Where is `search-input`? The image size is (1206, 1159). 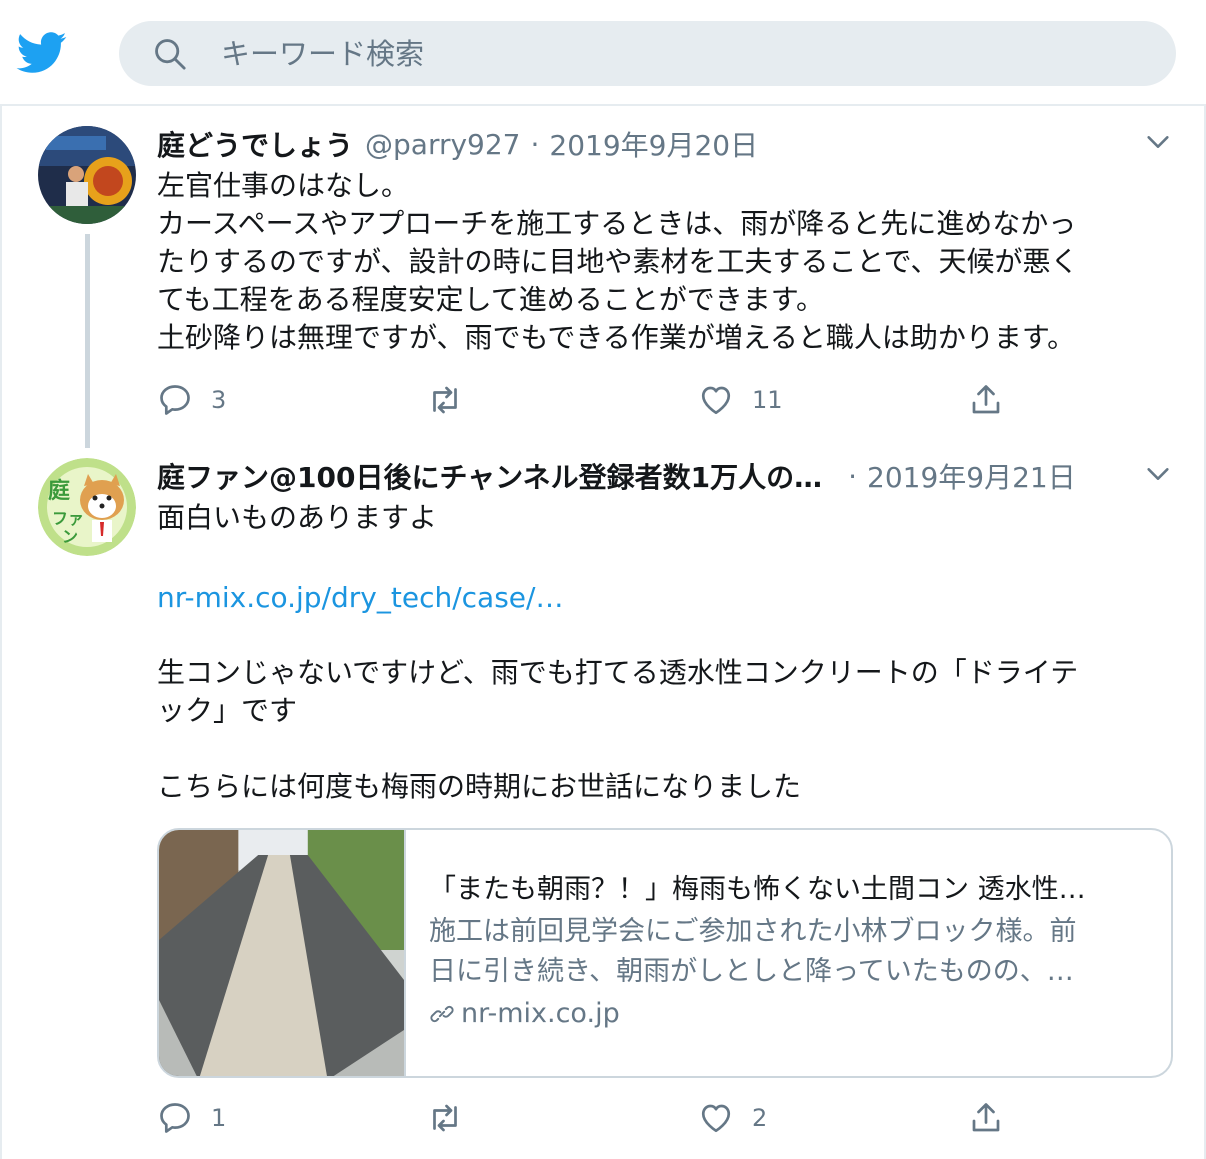 search-input is located at coordinates (671, 53).